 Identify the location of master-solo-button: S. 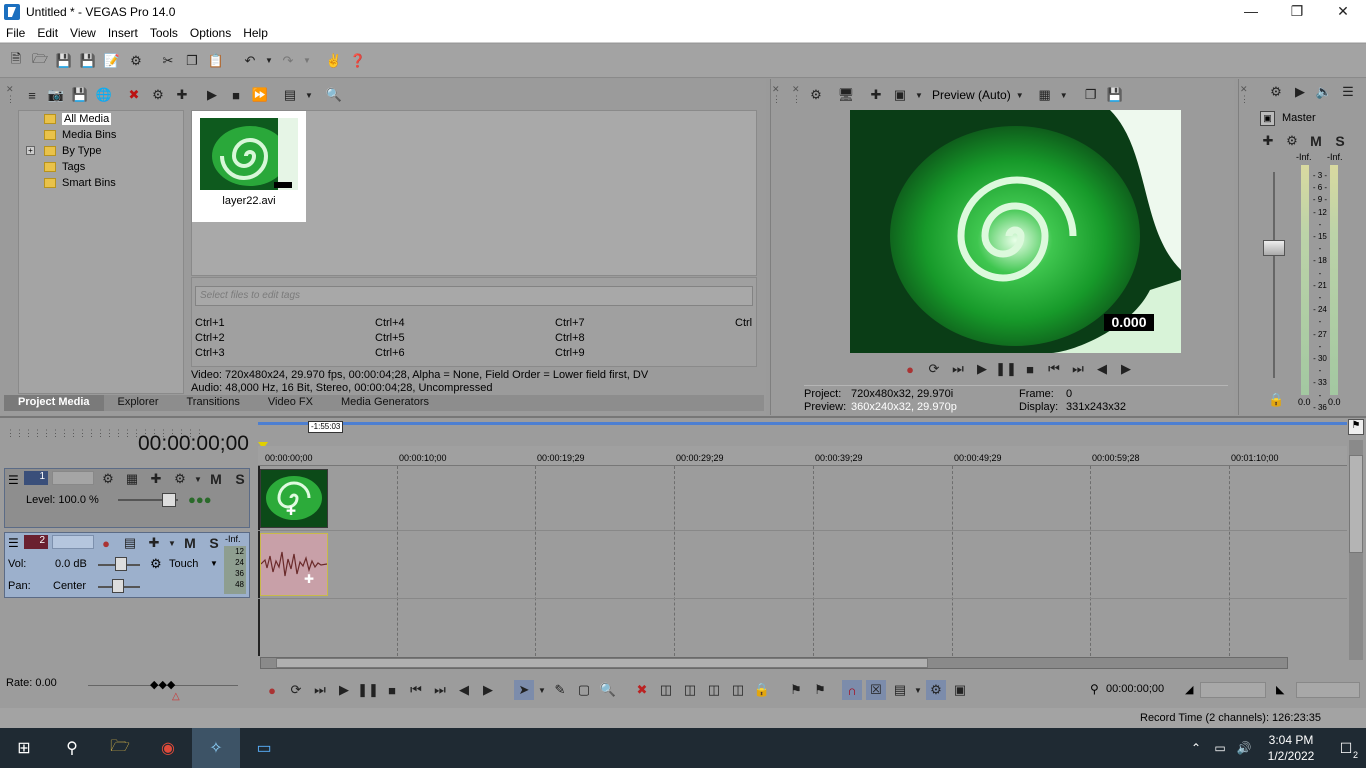
(1340, 141).